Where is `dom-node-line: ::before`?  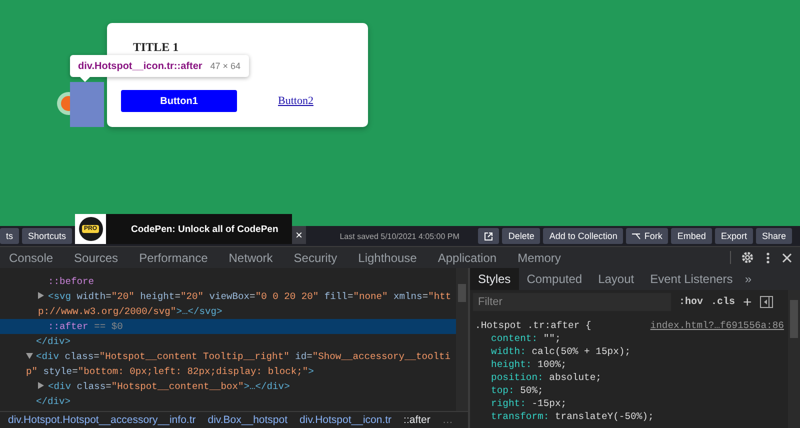
dom-node-line: ::before is located at coordinates (228, 281).